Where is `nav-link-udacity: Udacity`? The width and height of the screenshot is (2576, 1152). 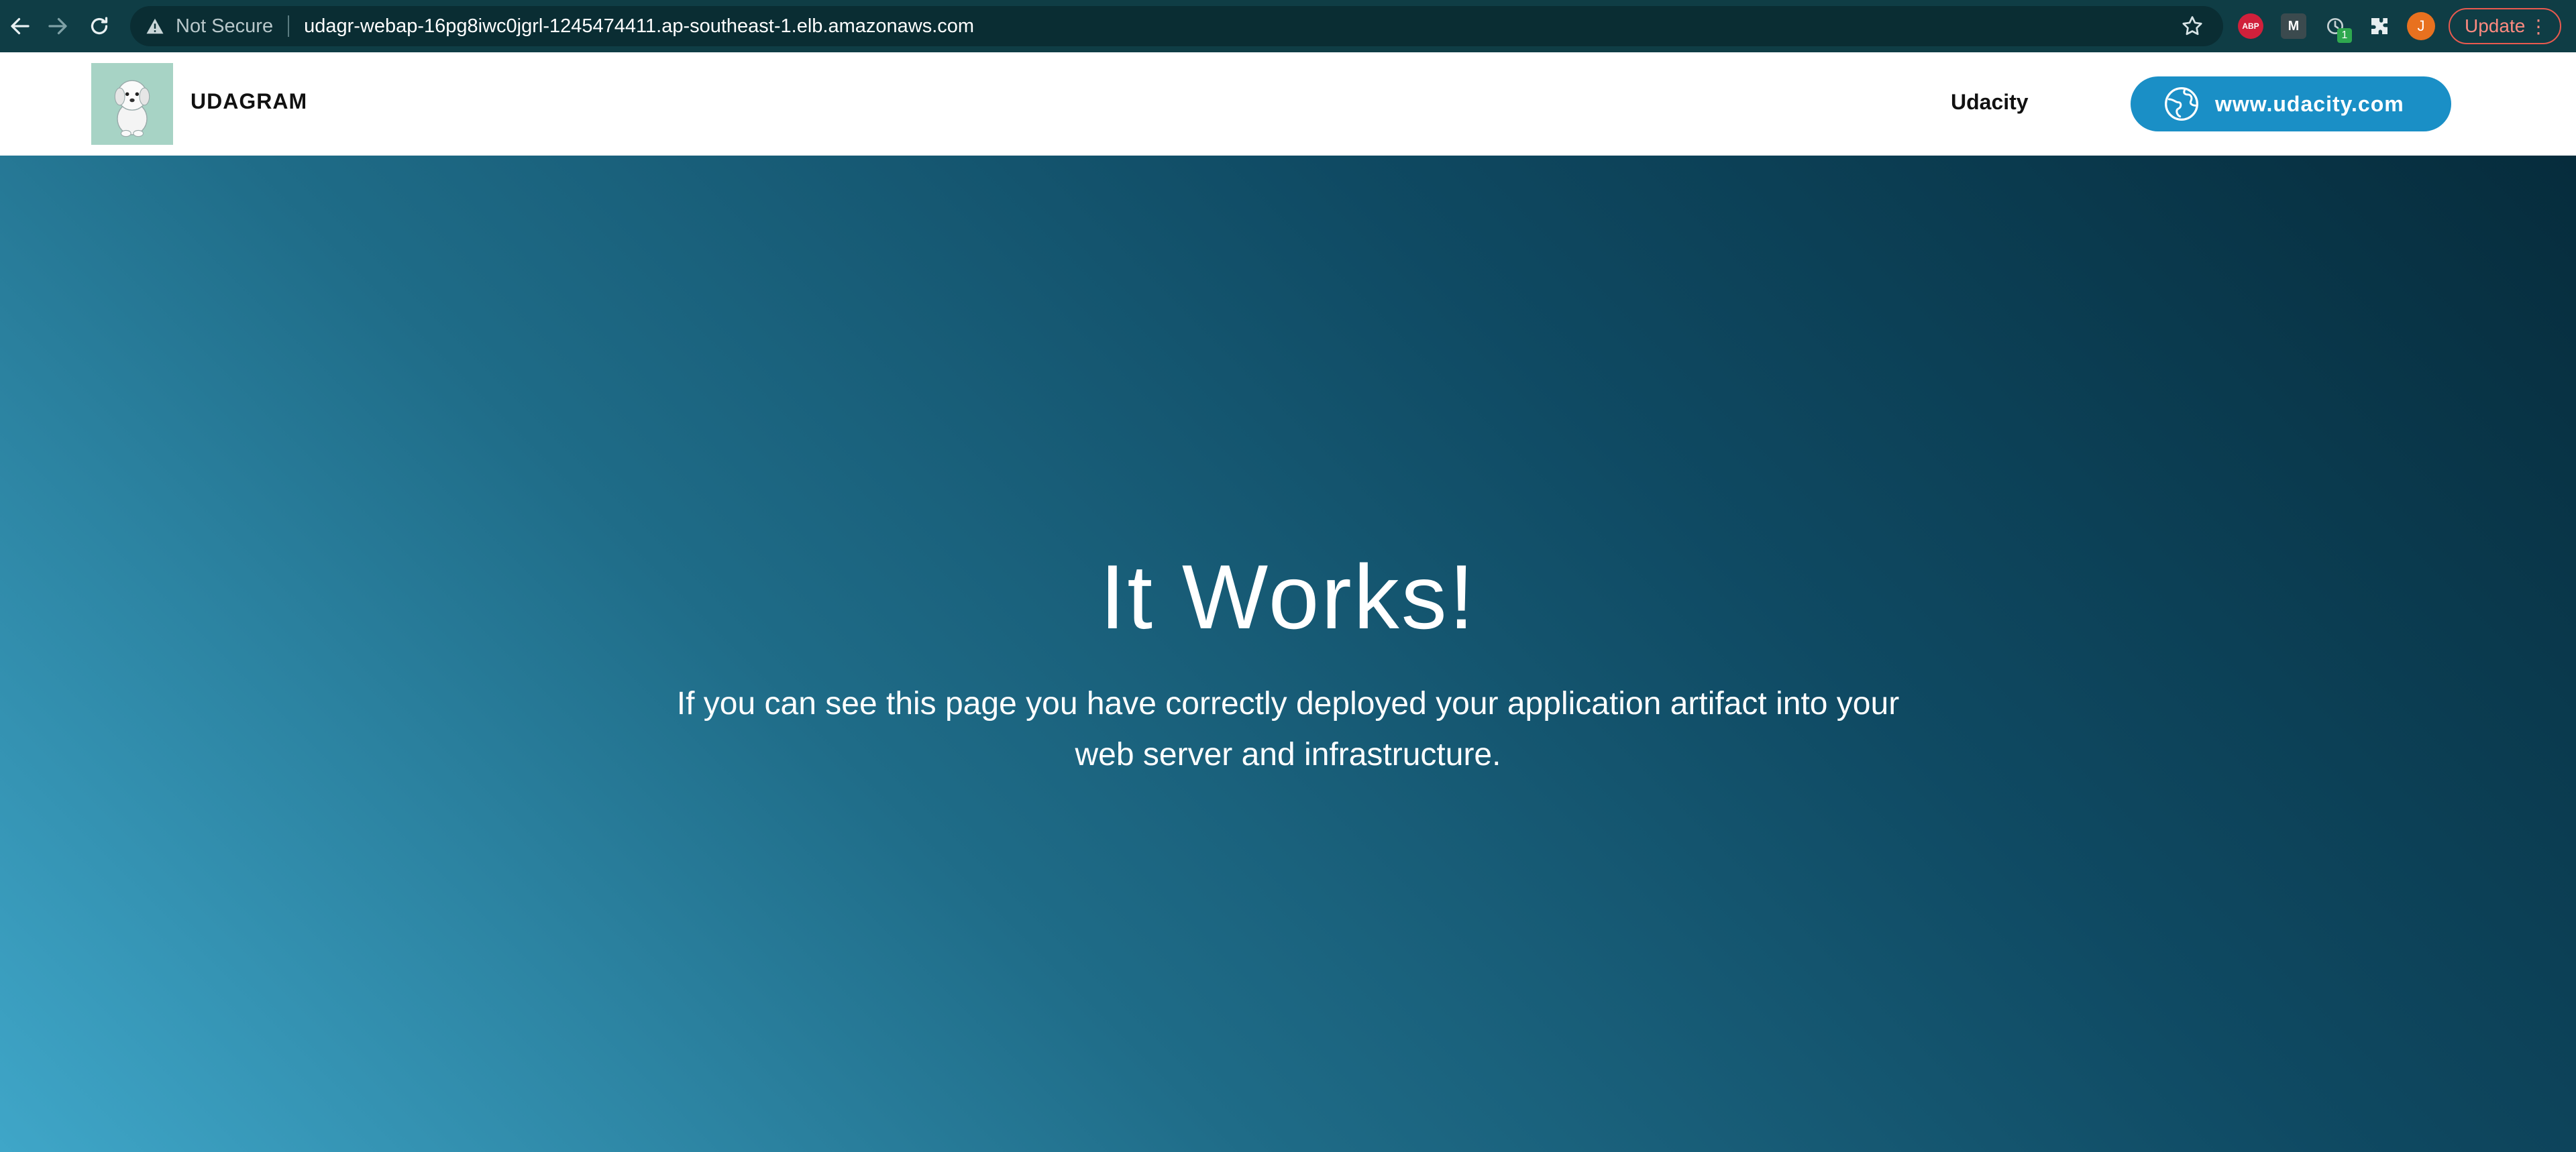
nav-link-udacity: Udacity is located at coordinates (1990, 102).